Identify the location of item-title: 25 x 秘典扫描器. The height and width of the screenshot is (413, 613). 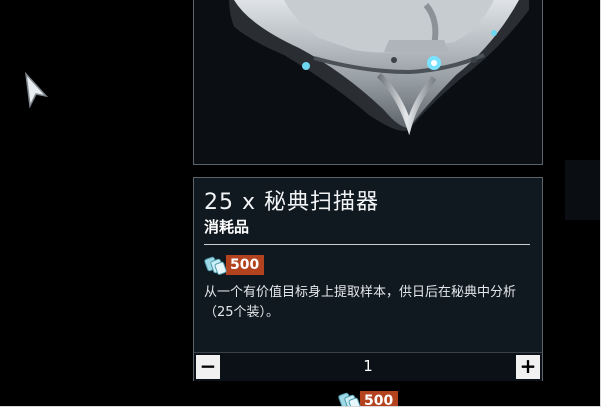
(292, 202).